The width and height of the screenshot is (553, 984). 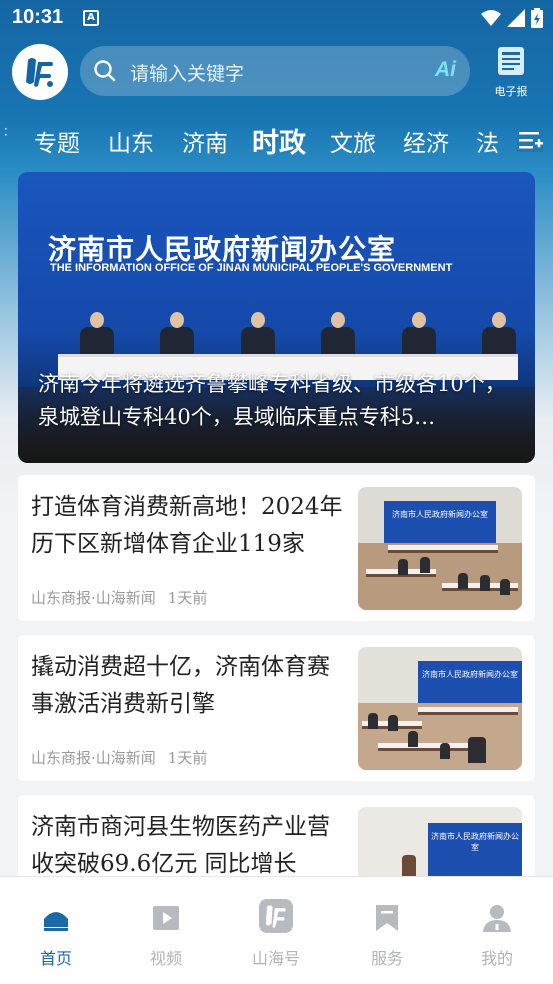 What do you see at coordinates (180, 685) in the screenshot?
I see `news-title: 撬动消费超十亿，济南体育赛事激活消费新引擎` at bounding box center [180, 685].